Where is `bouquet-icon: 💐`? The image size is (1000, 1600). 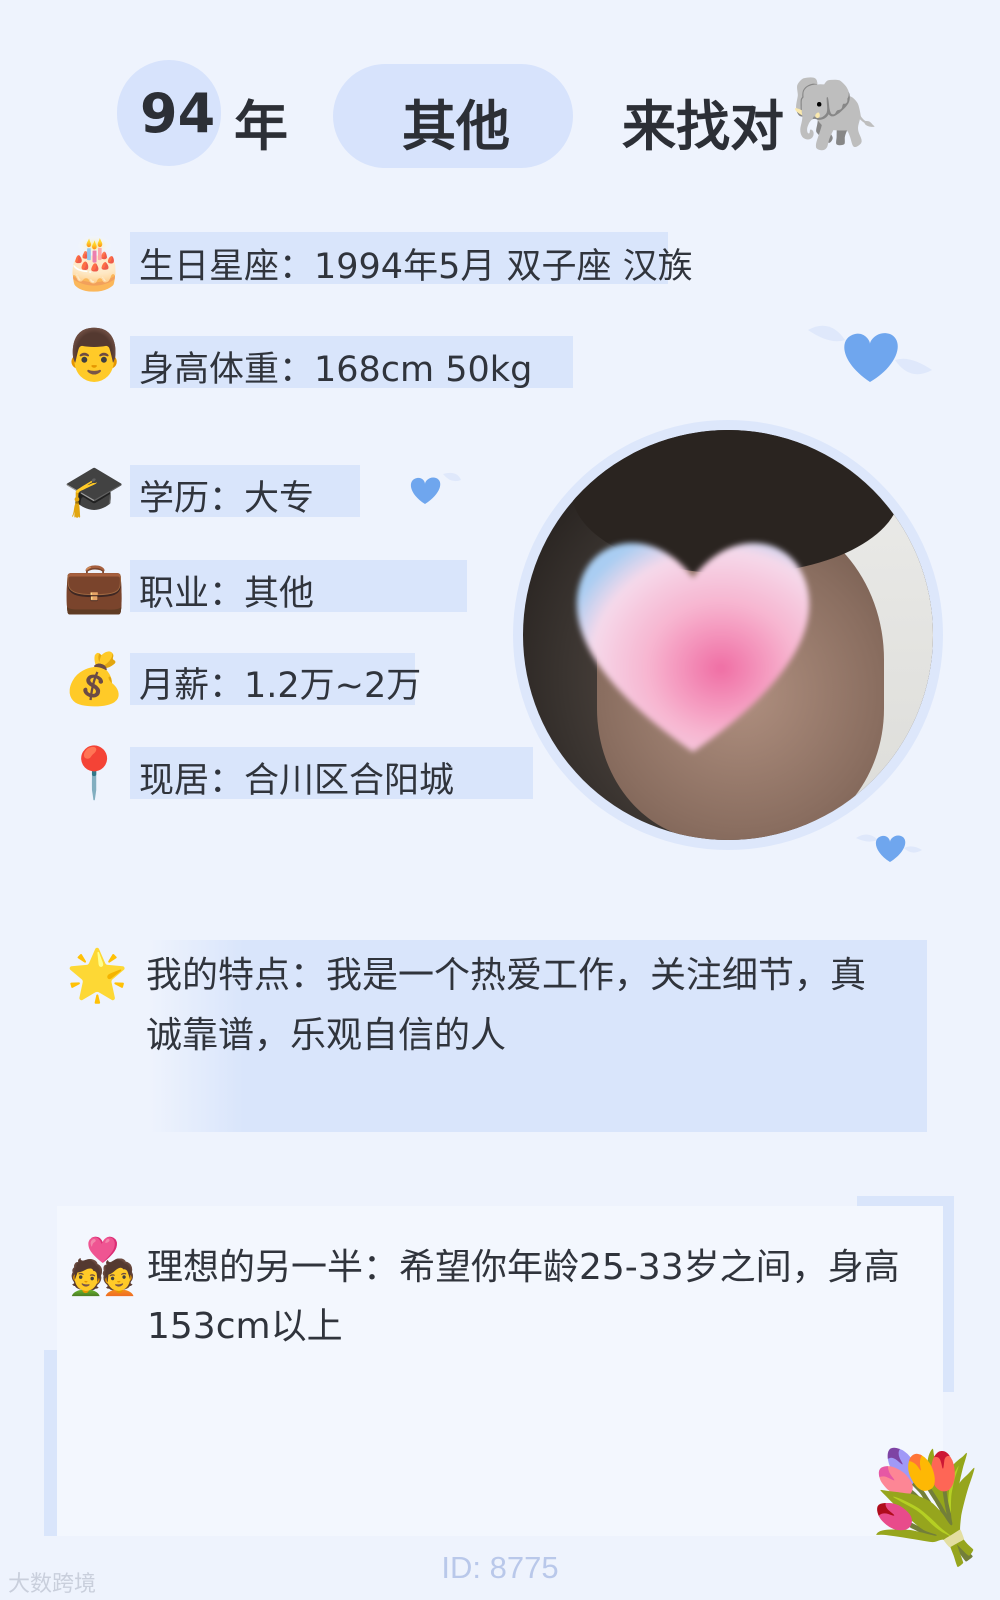 bouquet-icon: 💐 is located at coordinates (925, 1507).